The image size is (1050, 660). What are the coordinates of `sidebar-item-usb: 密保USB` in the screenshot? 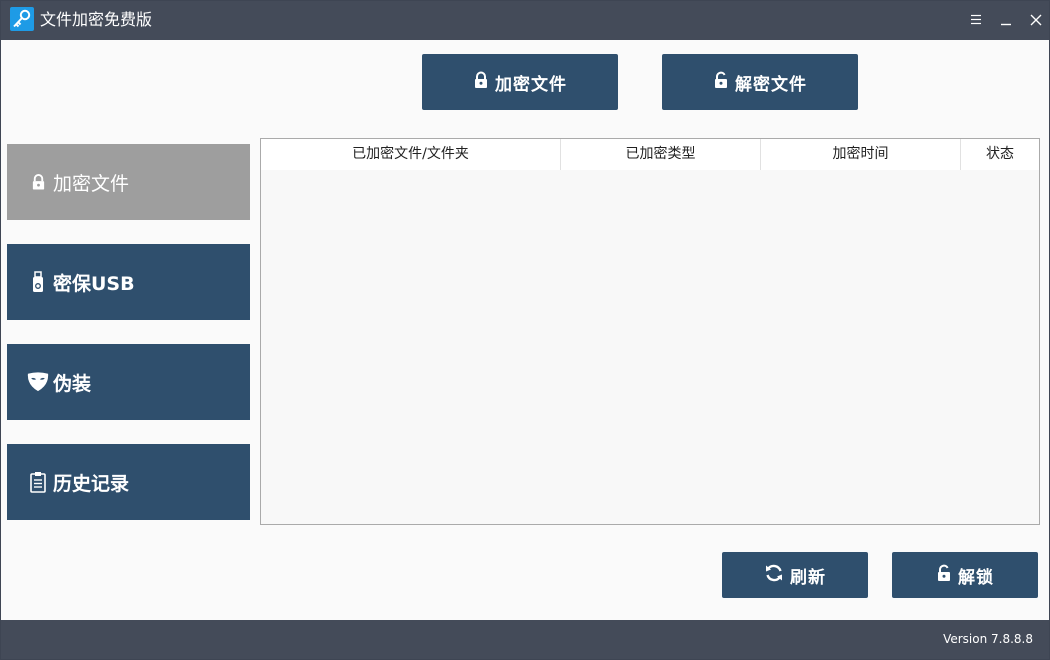 It's located at (128, 282).